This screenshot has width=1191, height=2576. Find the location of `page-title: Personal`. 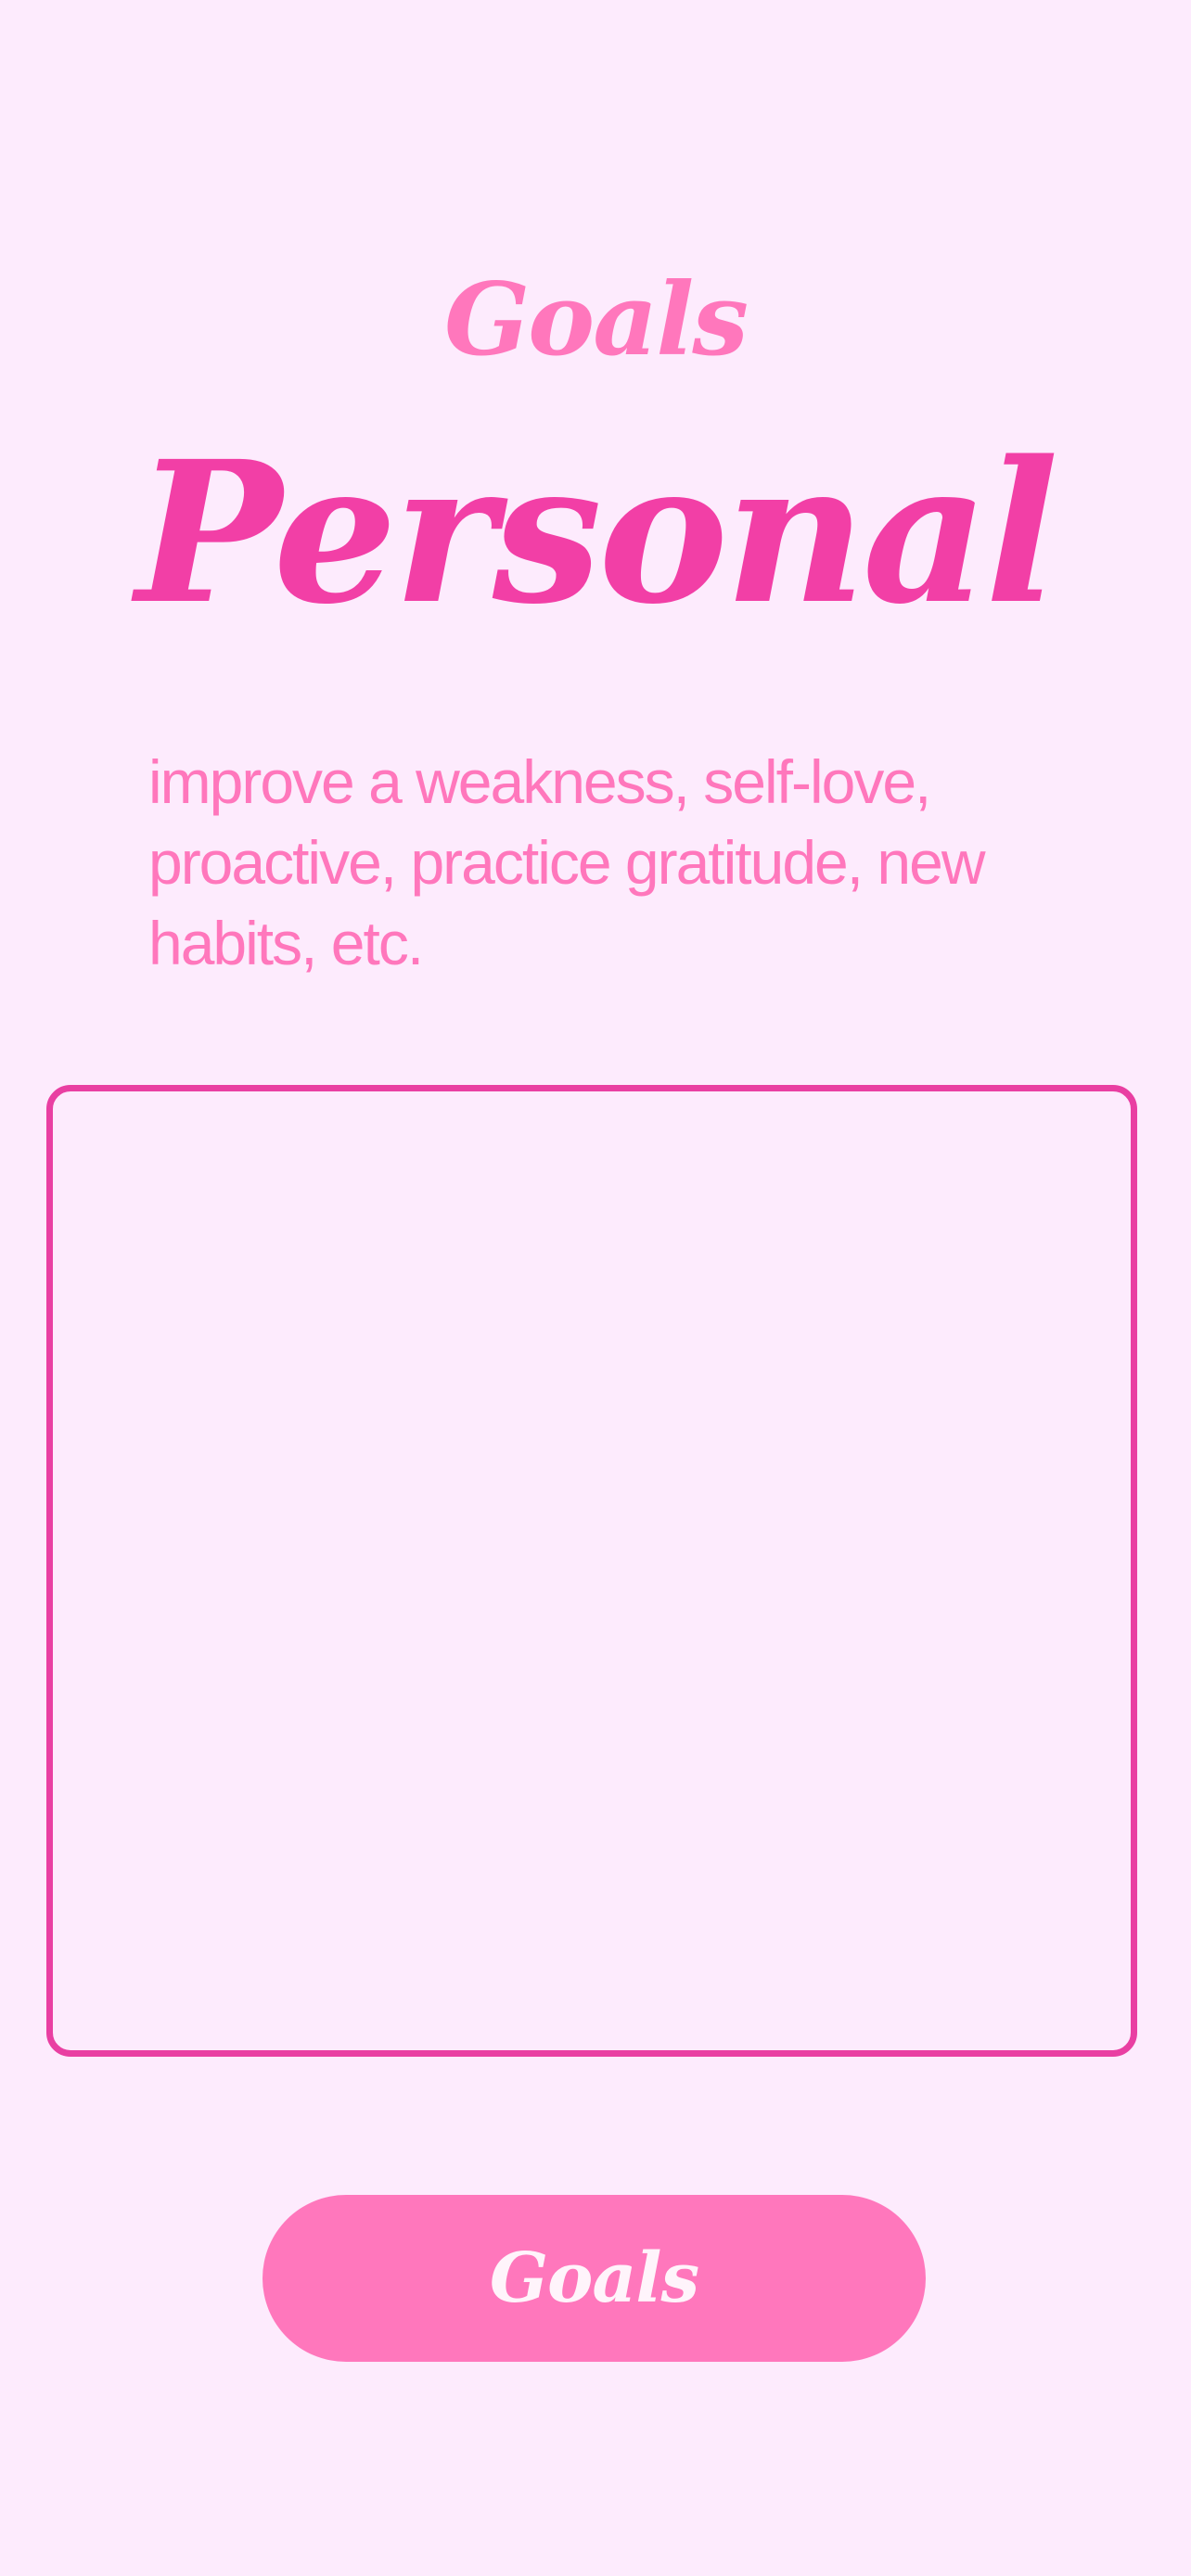

page-title: Personal is located at coordinates (597, 532).